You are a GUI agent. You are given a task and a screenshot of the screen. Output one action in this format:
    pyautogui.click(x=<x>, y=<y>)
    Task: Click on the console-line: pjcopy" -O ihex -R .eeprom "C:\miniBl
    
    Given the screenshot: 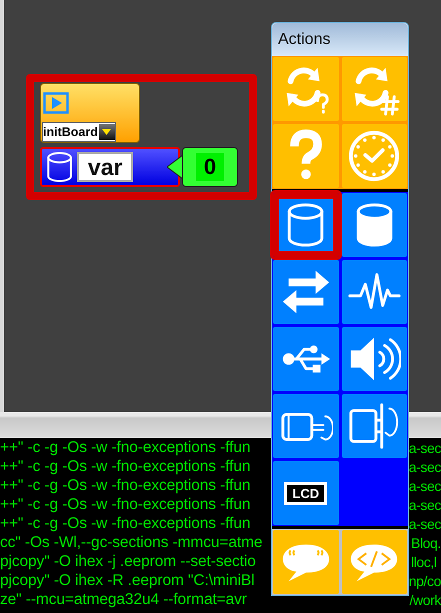 What is the action you would take?
    pyautogui.click(x=128, y=581)
    